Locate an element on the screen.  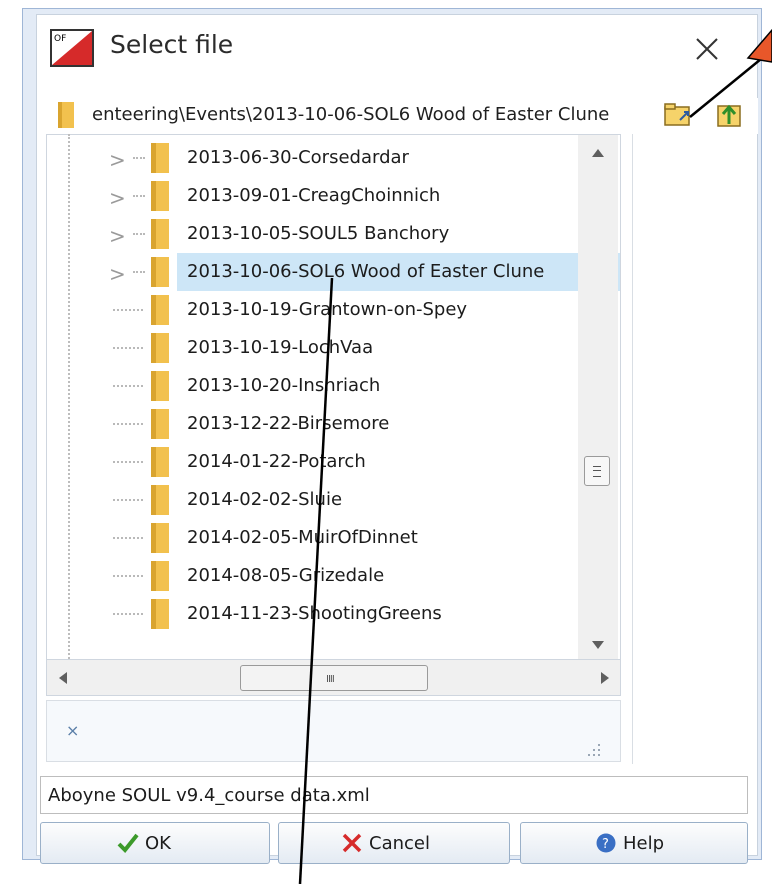
tree-item-label: 2014-02-05-MuirOfDinnet is located at coordinates (302, 537).